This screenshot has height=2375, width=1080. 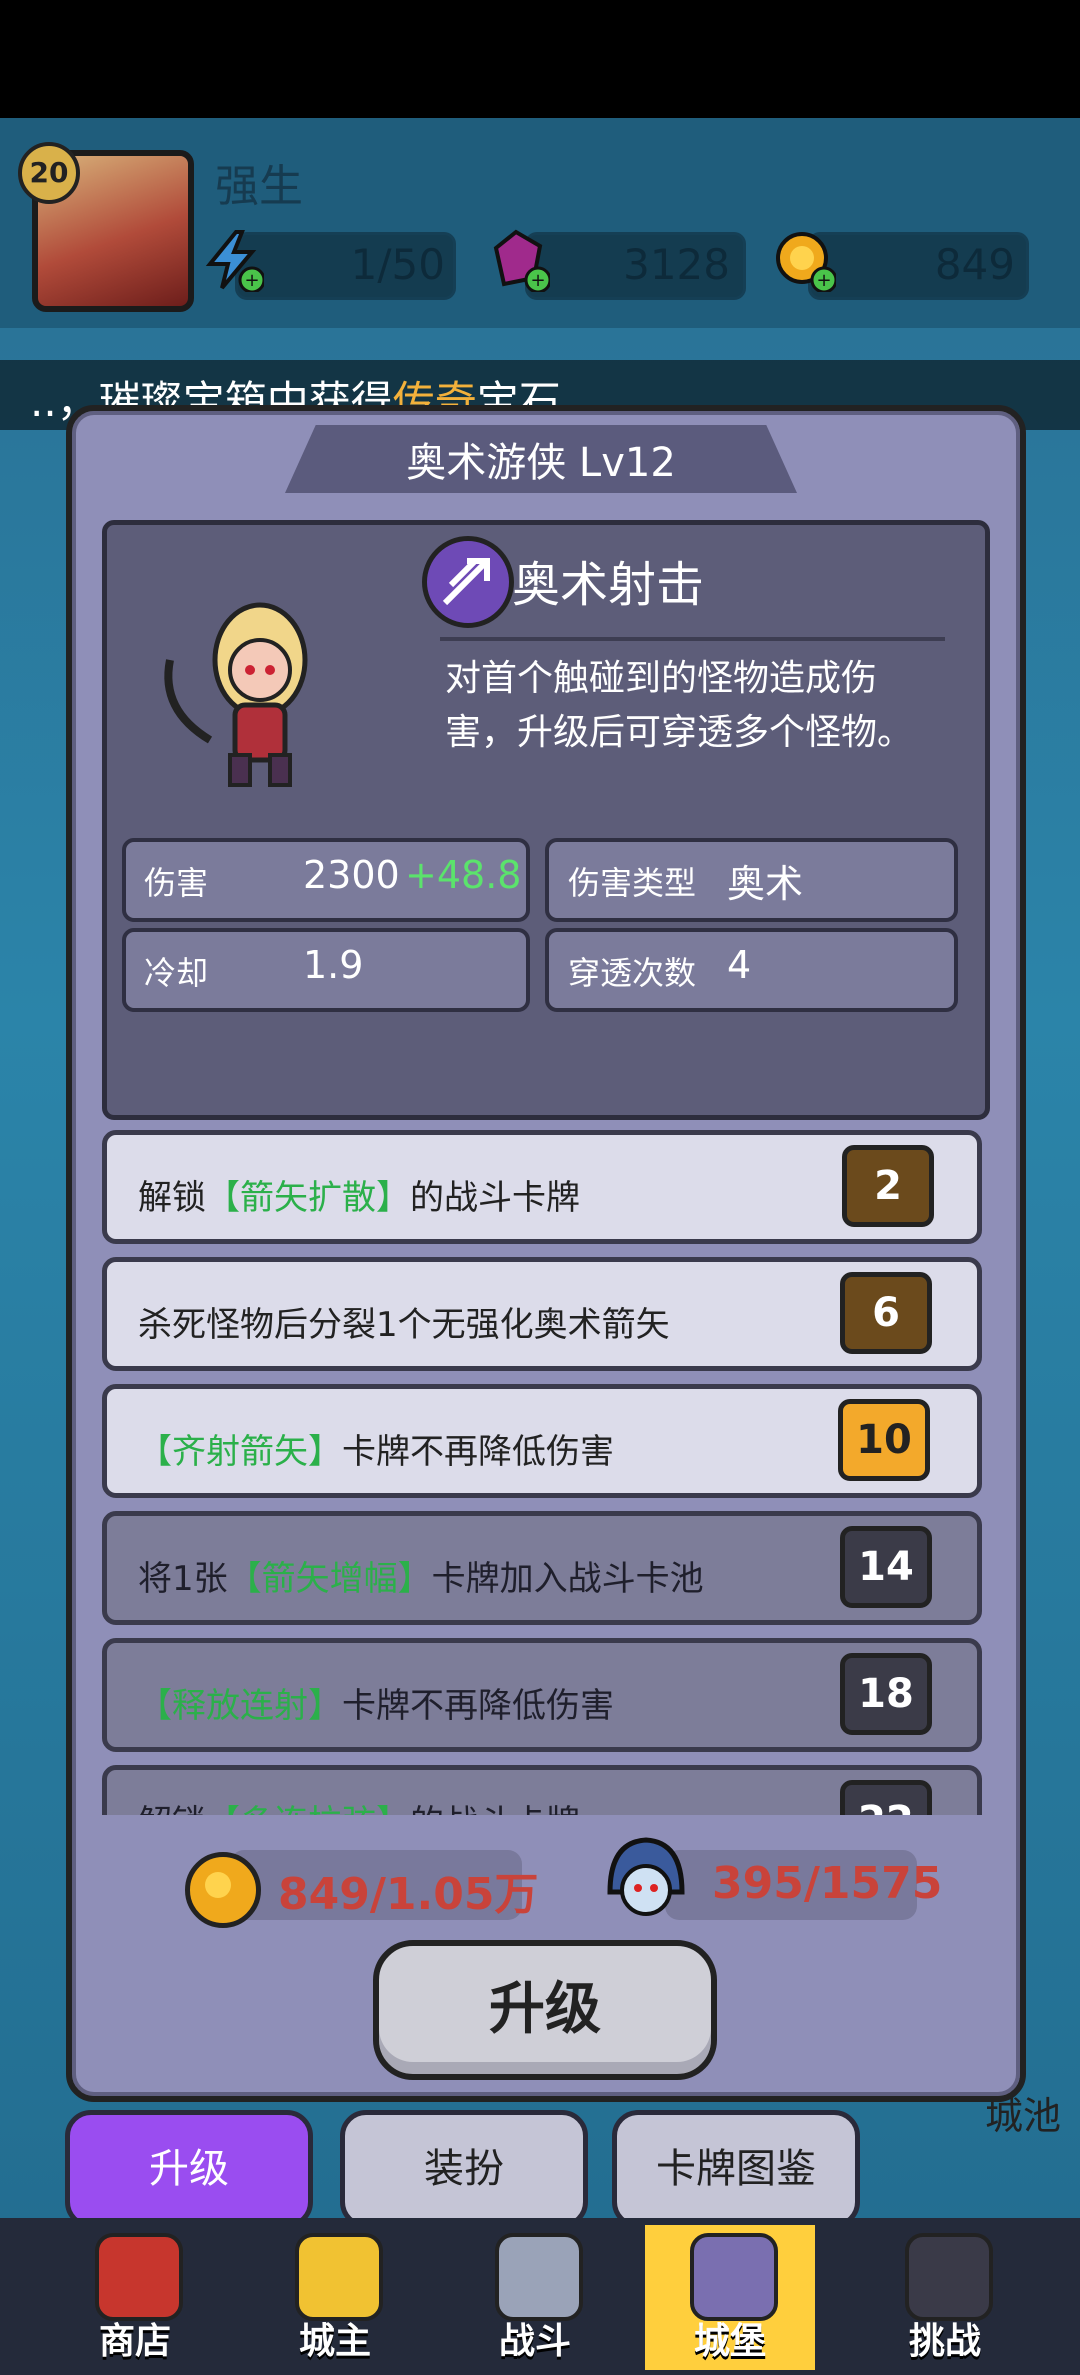 I want to click on skill-name: 奥术射击, so click(x=608, y=585).